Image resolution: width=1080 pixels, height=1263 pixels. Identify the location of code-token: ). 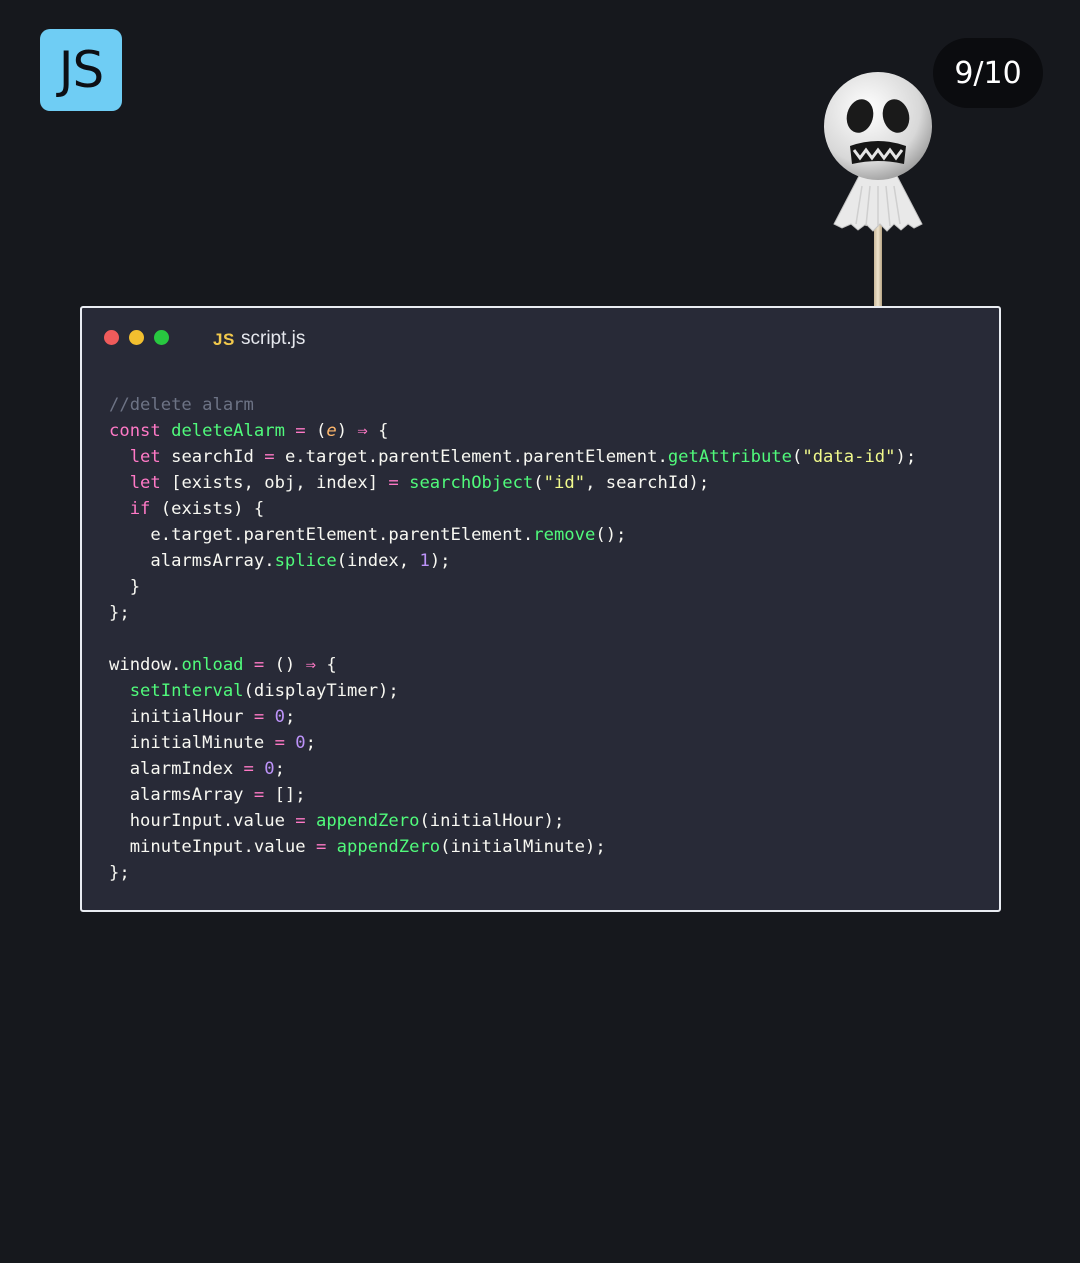
(347, 431).